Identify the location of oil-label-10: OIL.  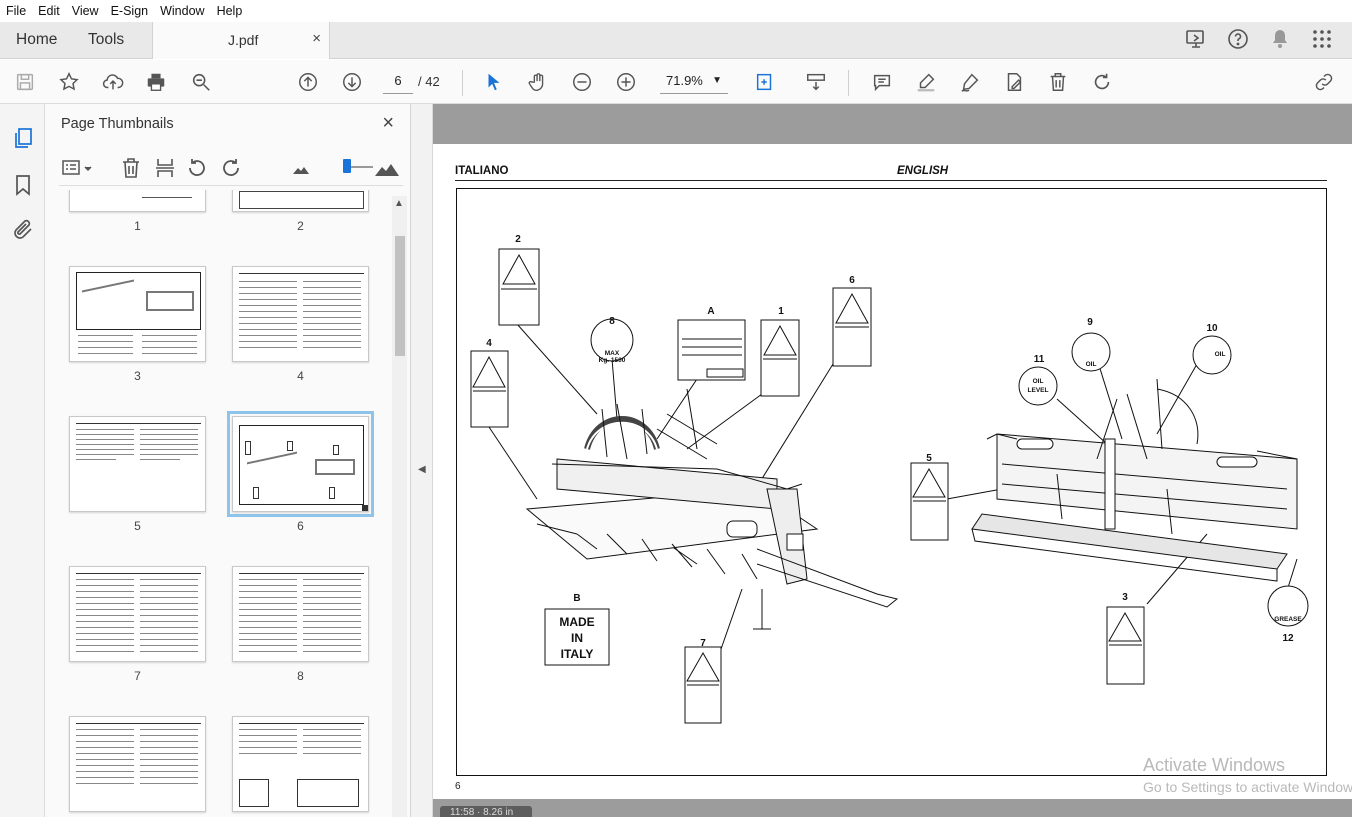
(1220, 354).